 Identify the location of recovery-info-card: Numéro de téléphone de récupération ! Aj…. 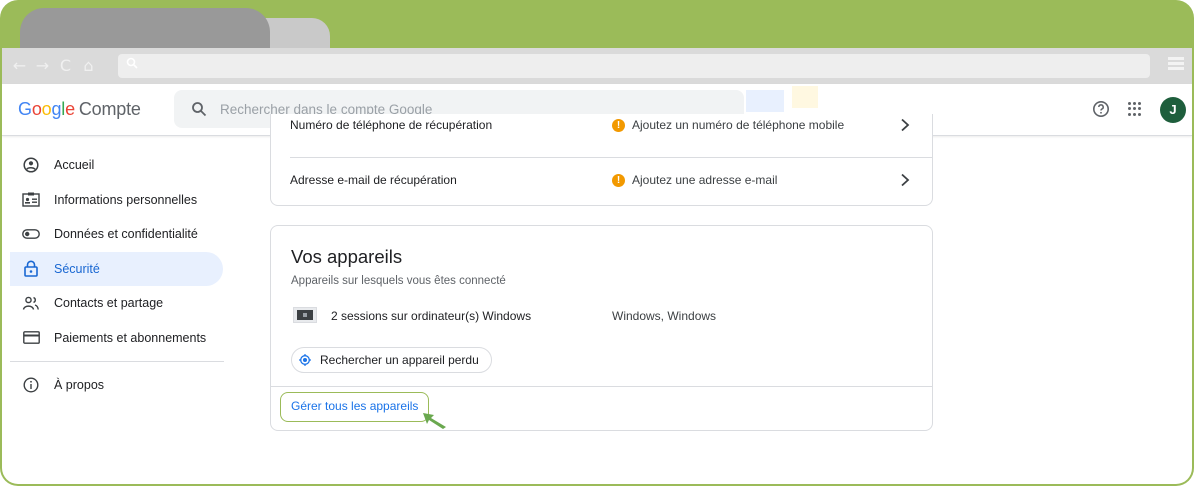
(601, 160).